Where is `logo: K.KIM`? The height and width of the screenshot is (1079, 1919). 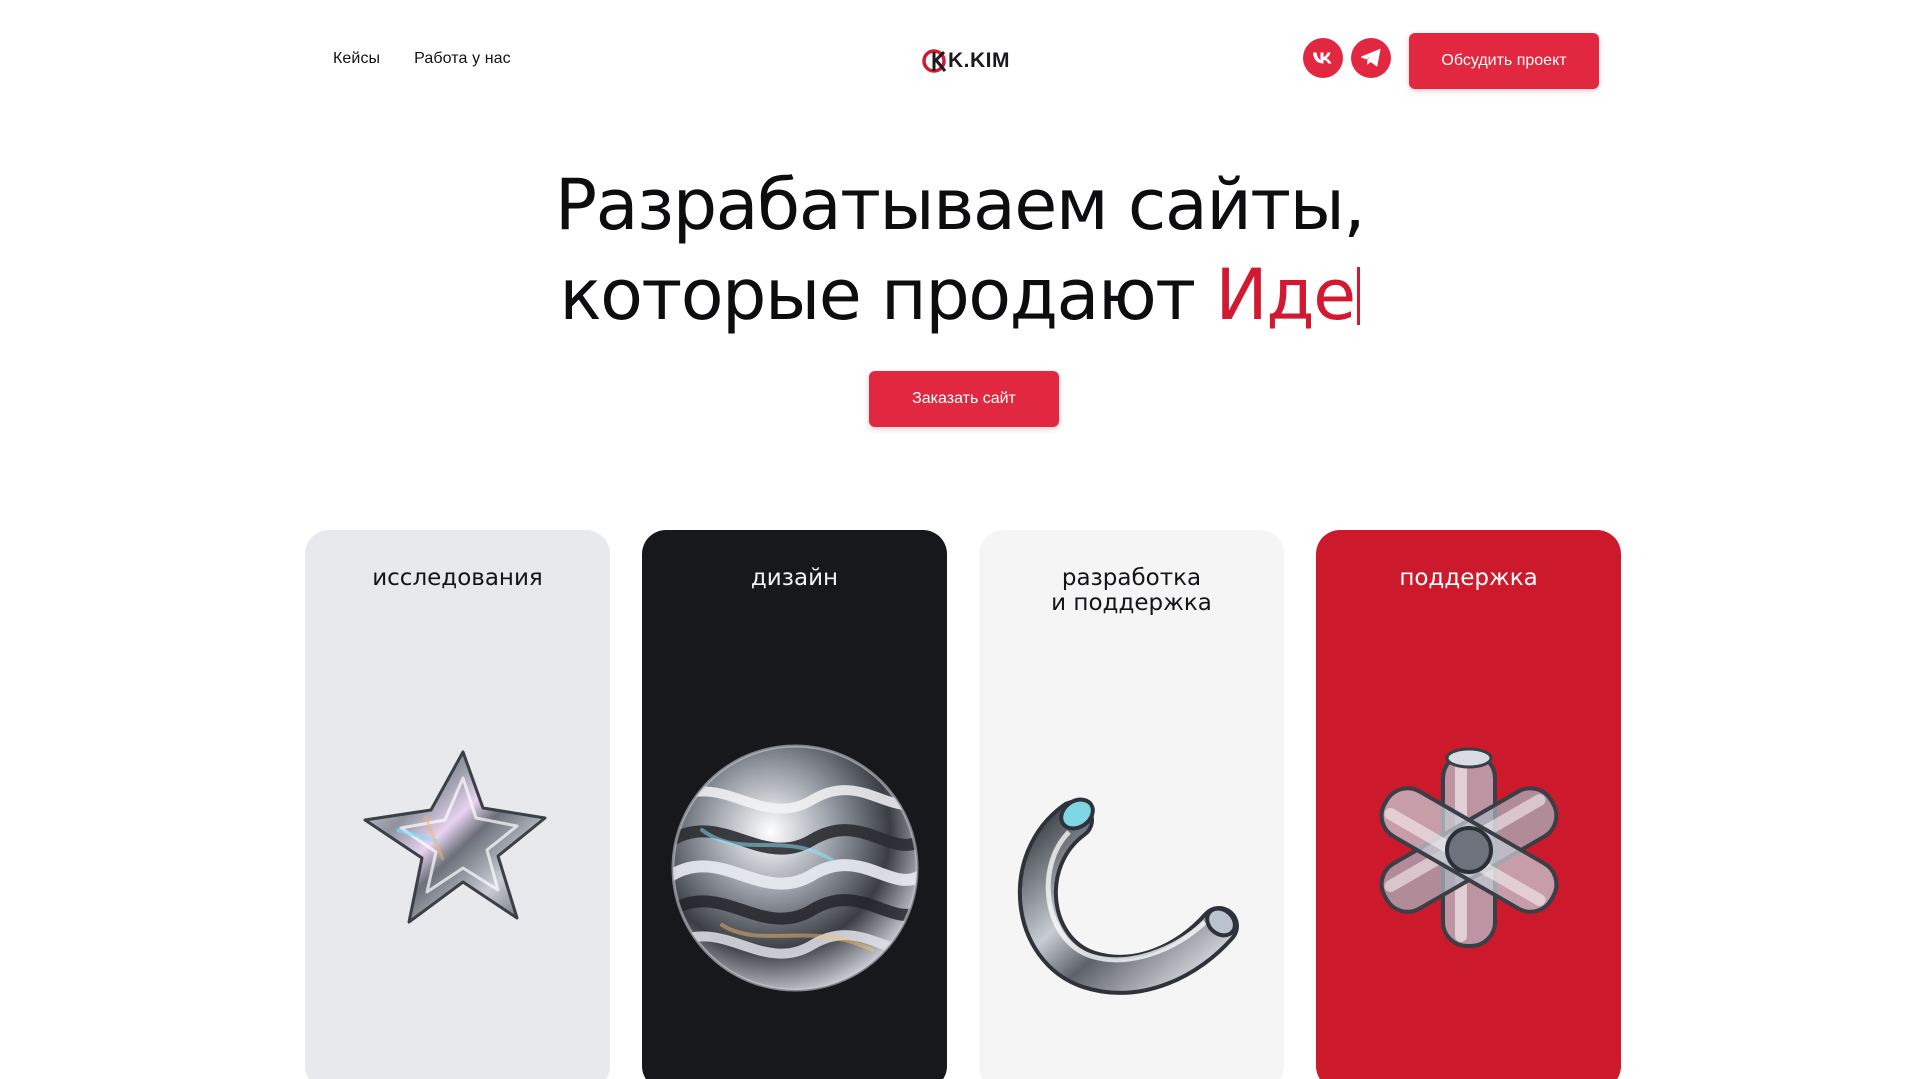 logo: K.KIM is located at coordinates (966, 61).